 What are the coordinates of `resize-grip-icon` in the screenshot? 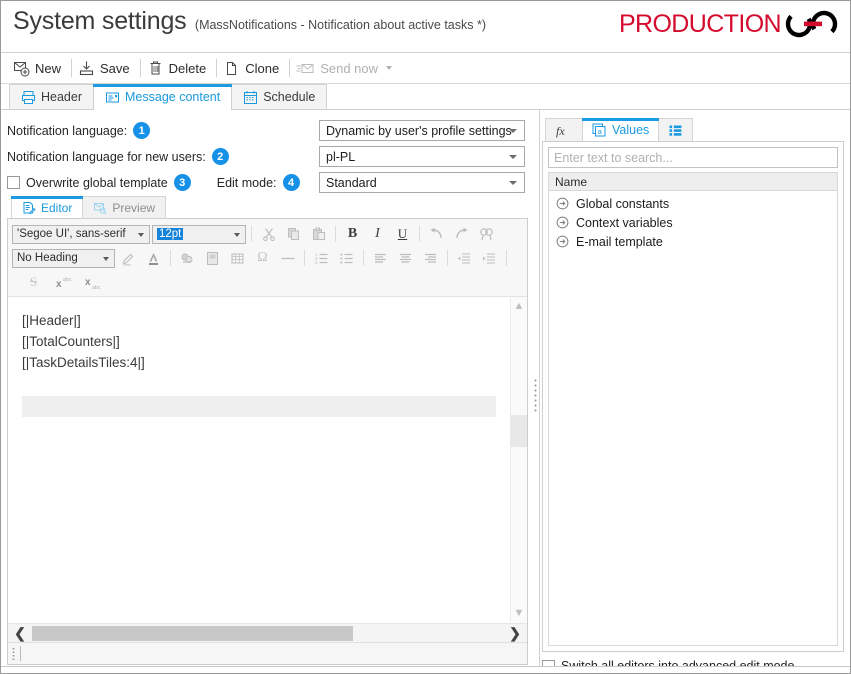 It's located at (13, 653).